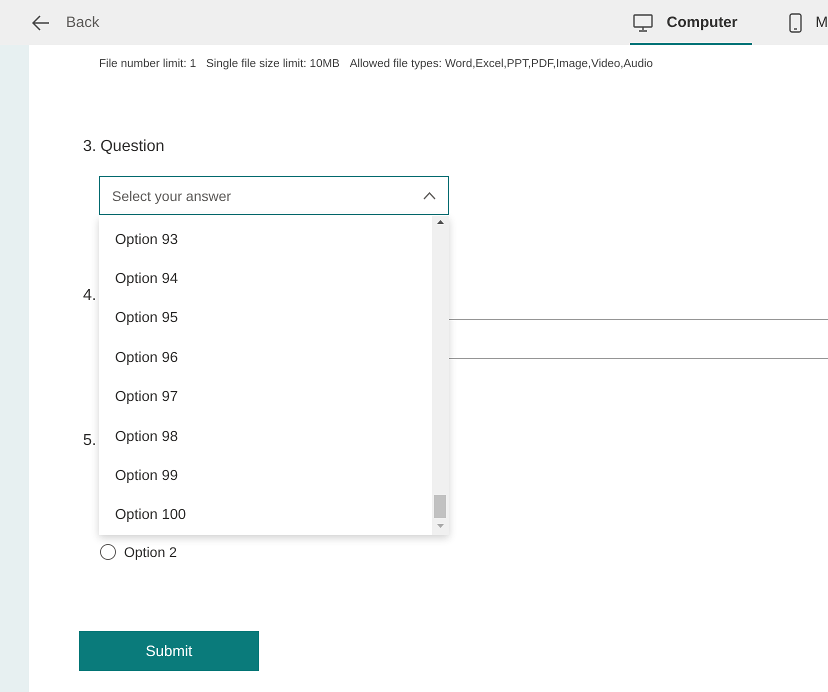 This screenshot has width=828, height=692. What do you see at coordinates (265, 279) in the screenshot?
I see `option-item: Option 94` at bounding box center [265, 279].